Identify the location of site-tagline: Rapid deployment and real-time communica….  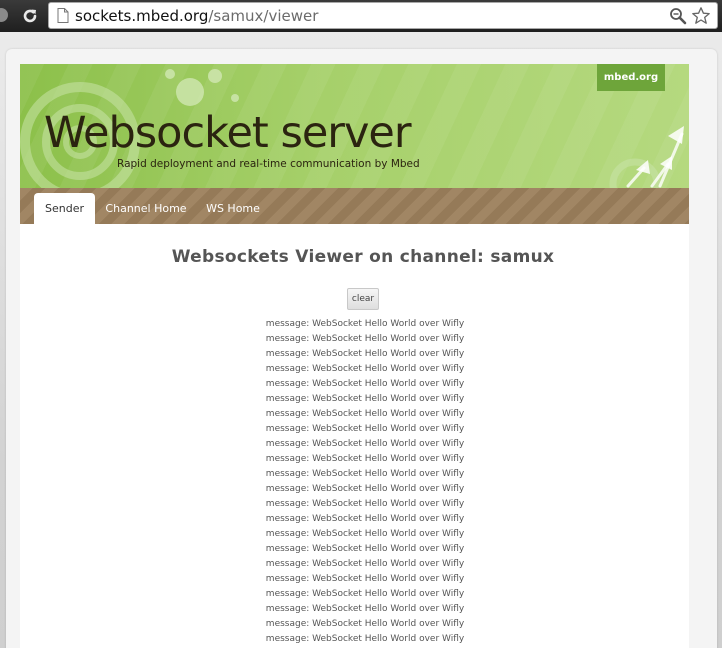
(268, 164).